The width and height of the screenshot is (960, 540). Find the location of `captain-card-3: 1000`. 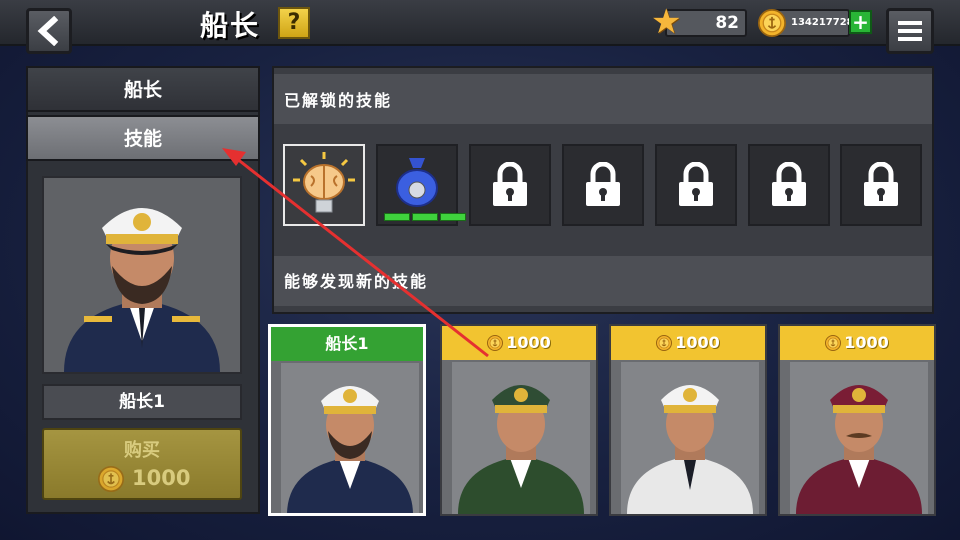

captain-card-3: 1000 is located at coordinates (688, 420).